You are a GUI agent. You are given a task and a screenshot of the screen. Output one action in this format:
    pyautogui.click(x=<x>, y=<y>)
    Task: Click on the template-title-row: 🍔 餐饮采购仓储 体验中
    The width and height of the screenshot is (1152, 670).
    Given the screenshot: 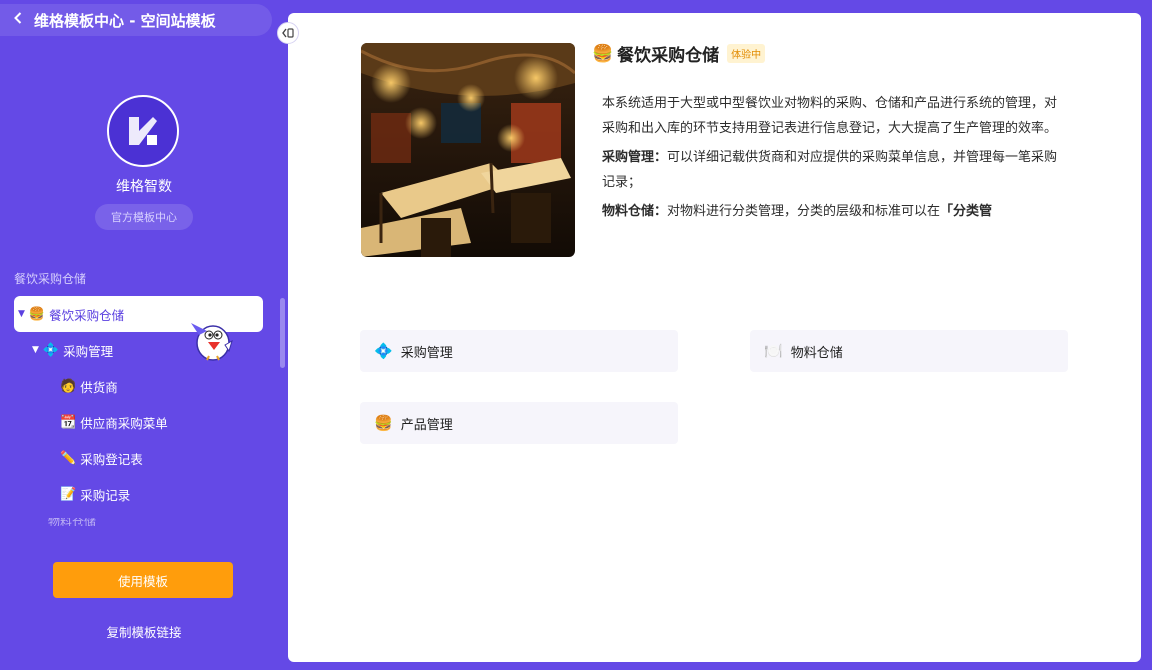 What is the action you would take?
    pyautogui.click(x=679, y=53)
    